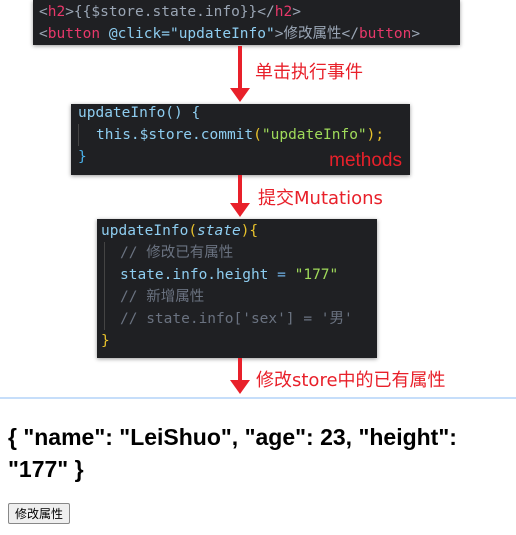 This screenshot has width=516, height=535. I want to click on methods-label: methods, so click(365, 160).